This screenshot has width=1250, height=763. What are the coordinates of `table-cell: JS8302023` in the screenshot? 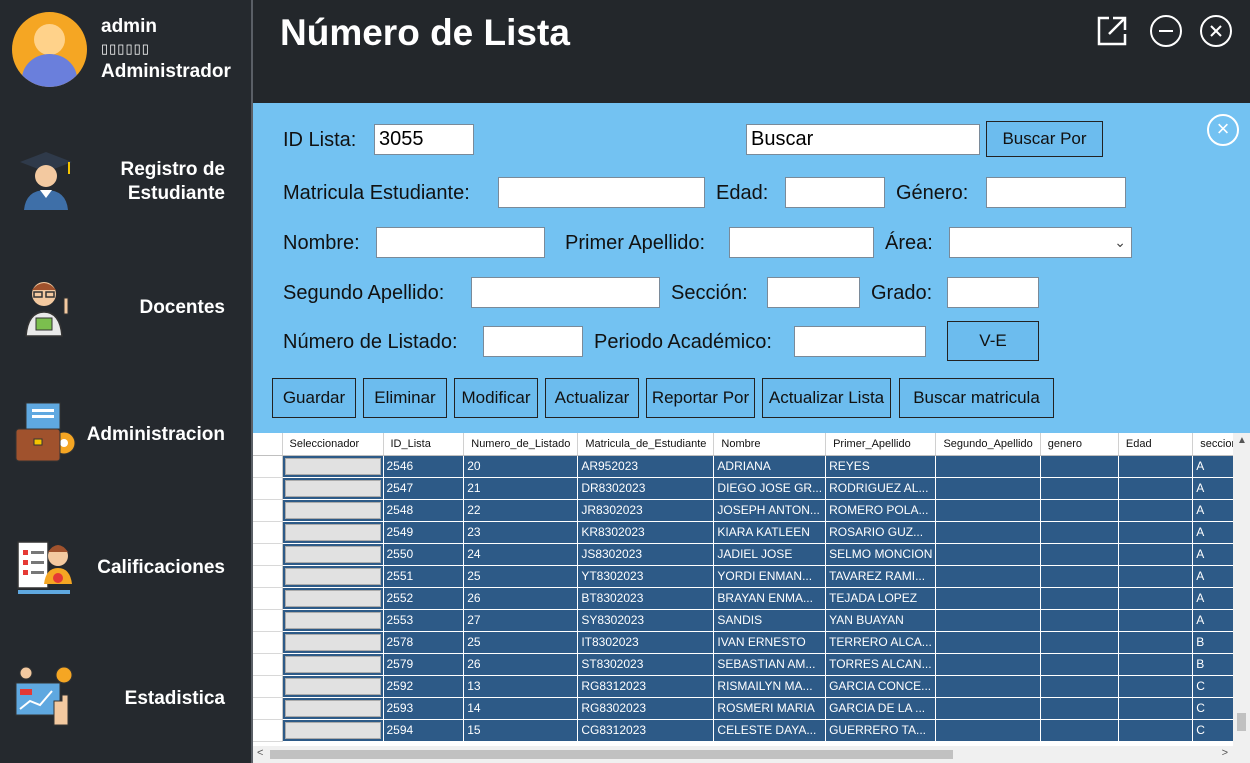 It's located at (646, 554).